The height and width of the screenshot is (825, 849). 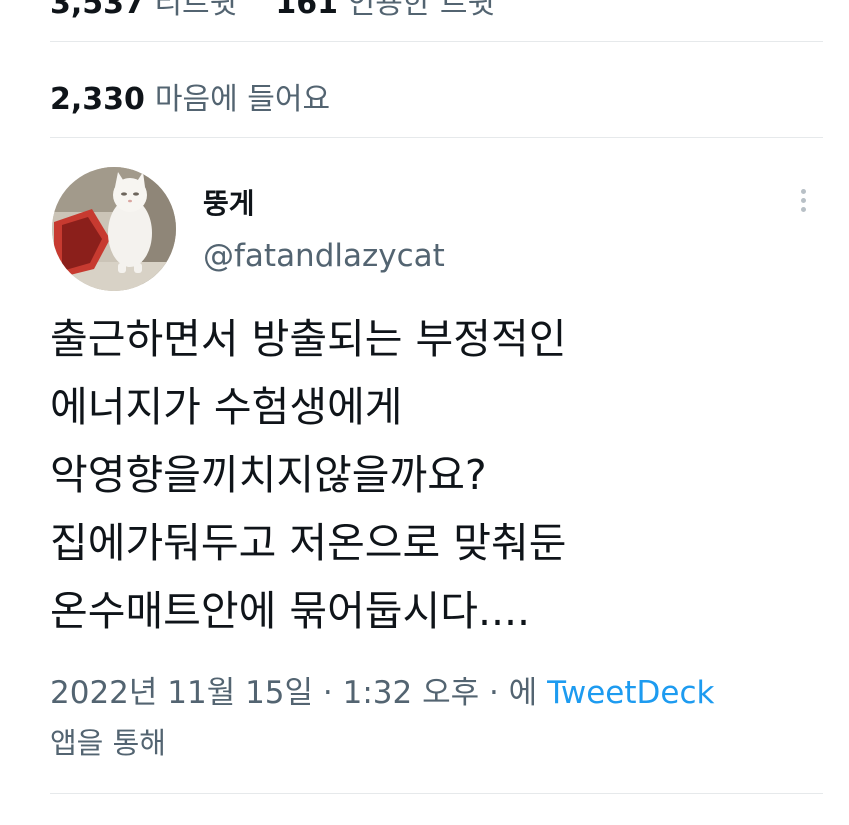 I want to click on retweet-stats-row: 3,537 리트윗 161 인용한 트윗, so click(x=272, y=11).